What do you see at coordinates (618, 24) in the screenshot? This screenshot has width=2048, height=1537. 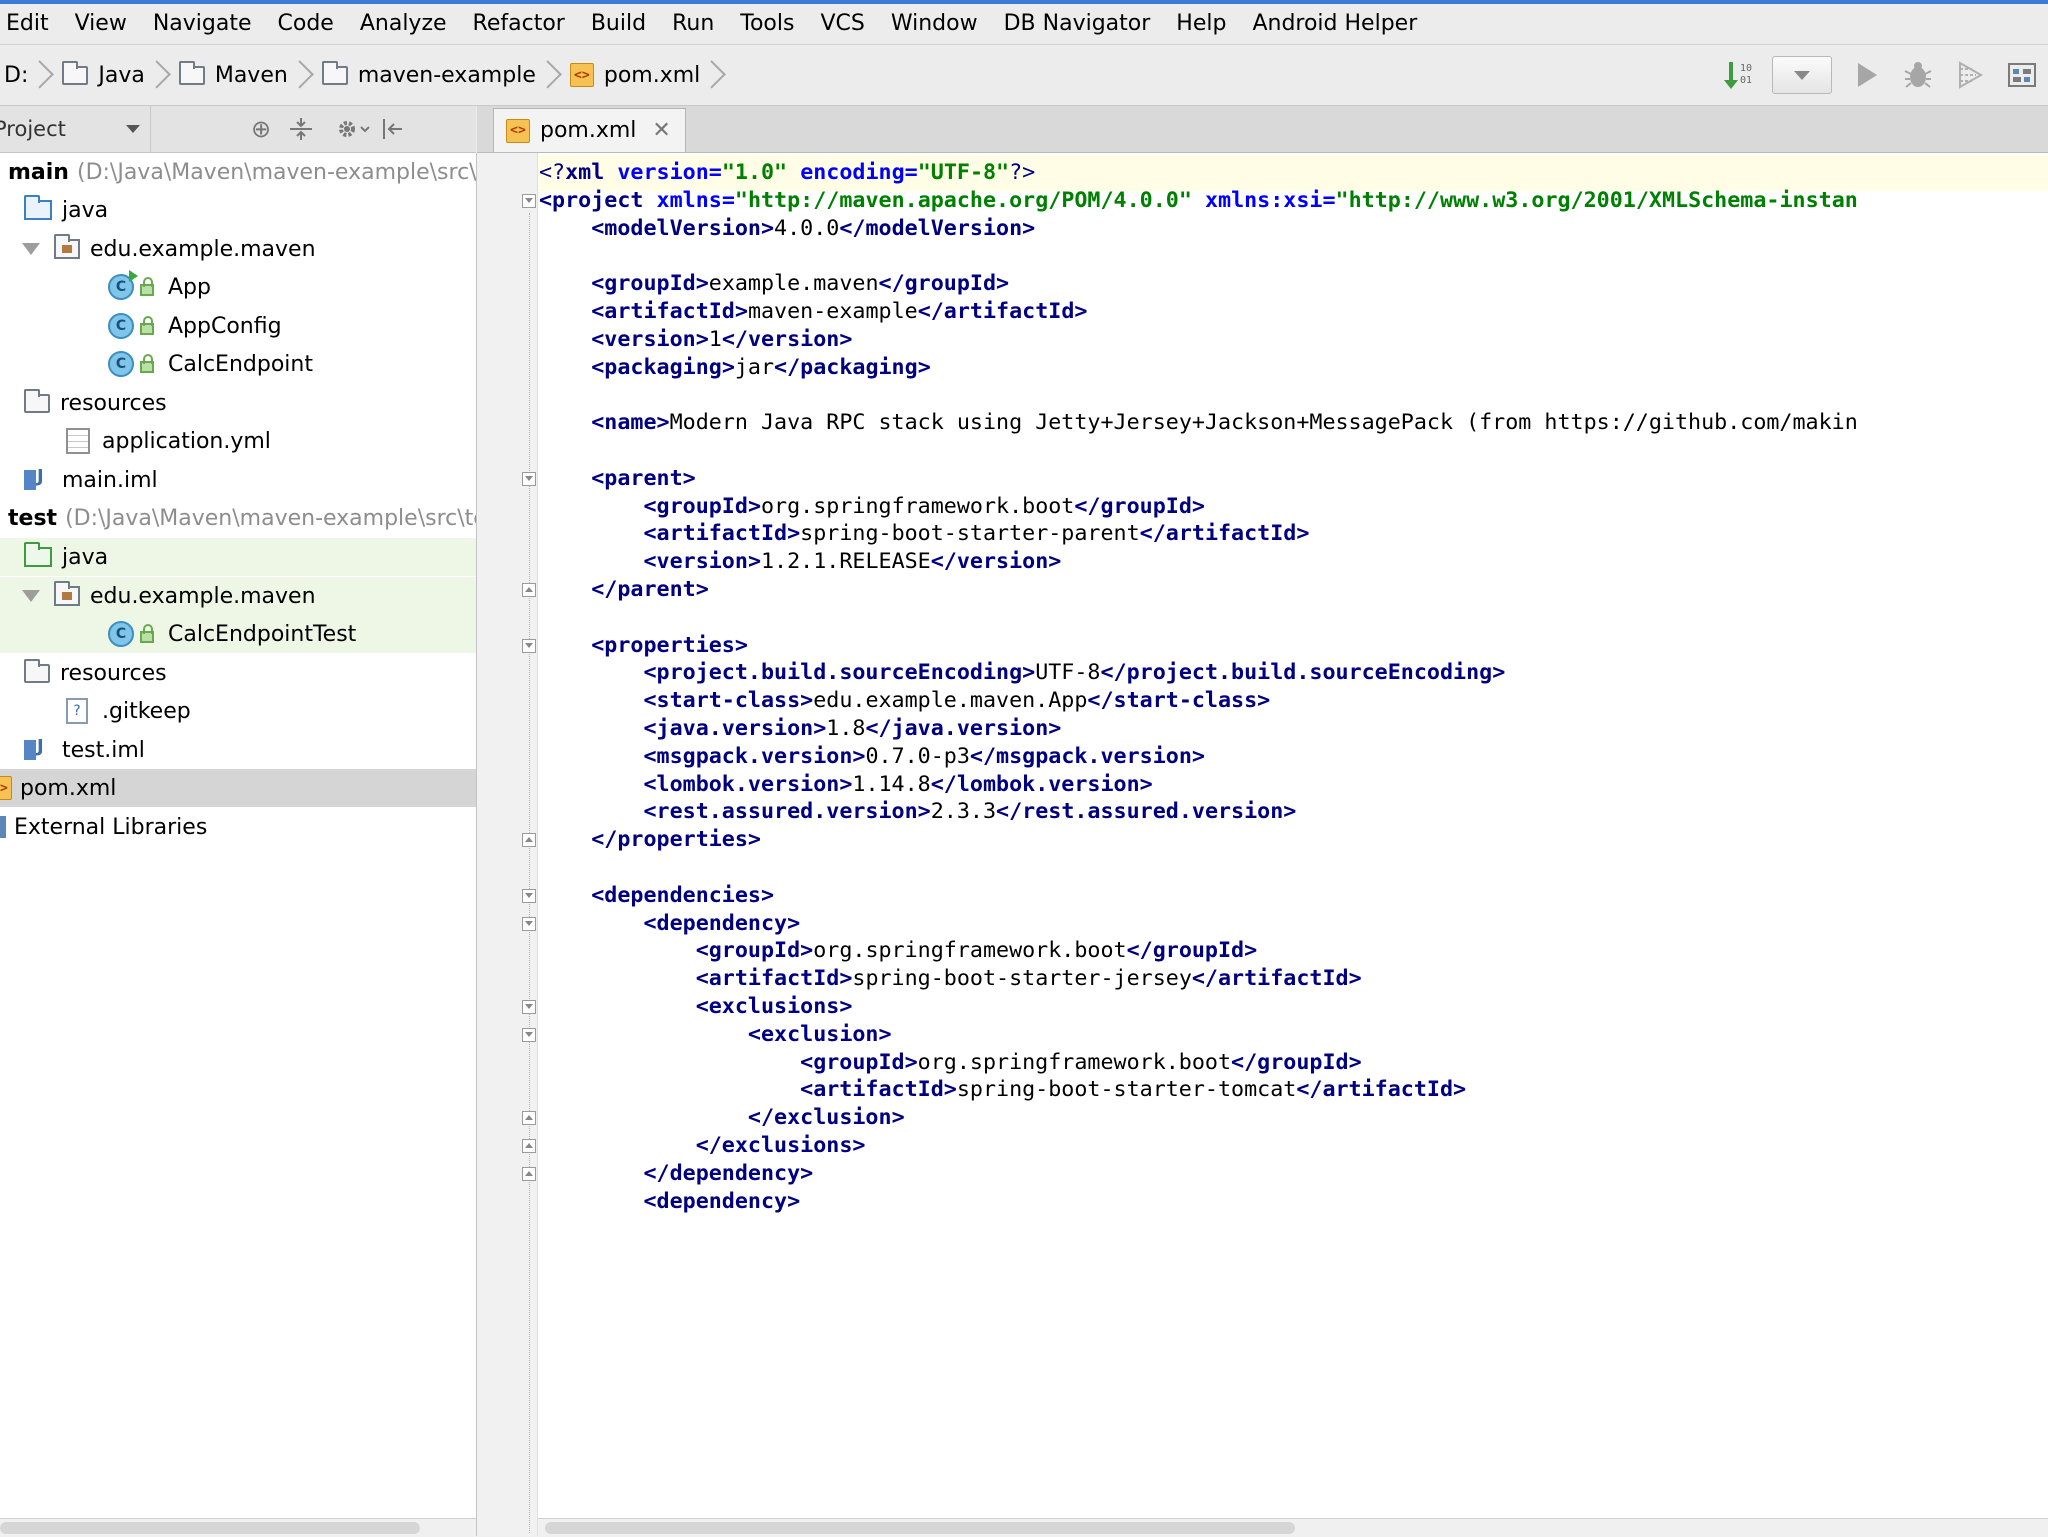 I see `menu-build: Build` at bounding box center [618, 24].